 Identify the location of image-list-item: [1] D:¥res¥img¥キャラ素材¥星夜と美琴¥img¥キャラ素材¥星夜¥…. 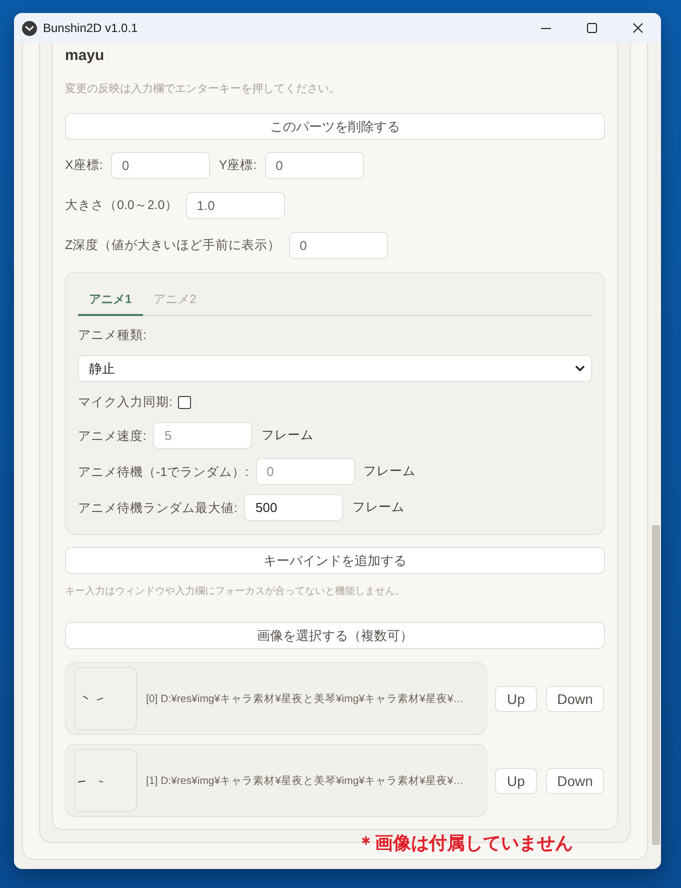
(276, 780).